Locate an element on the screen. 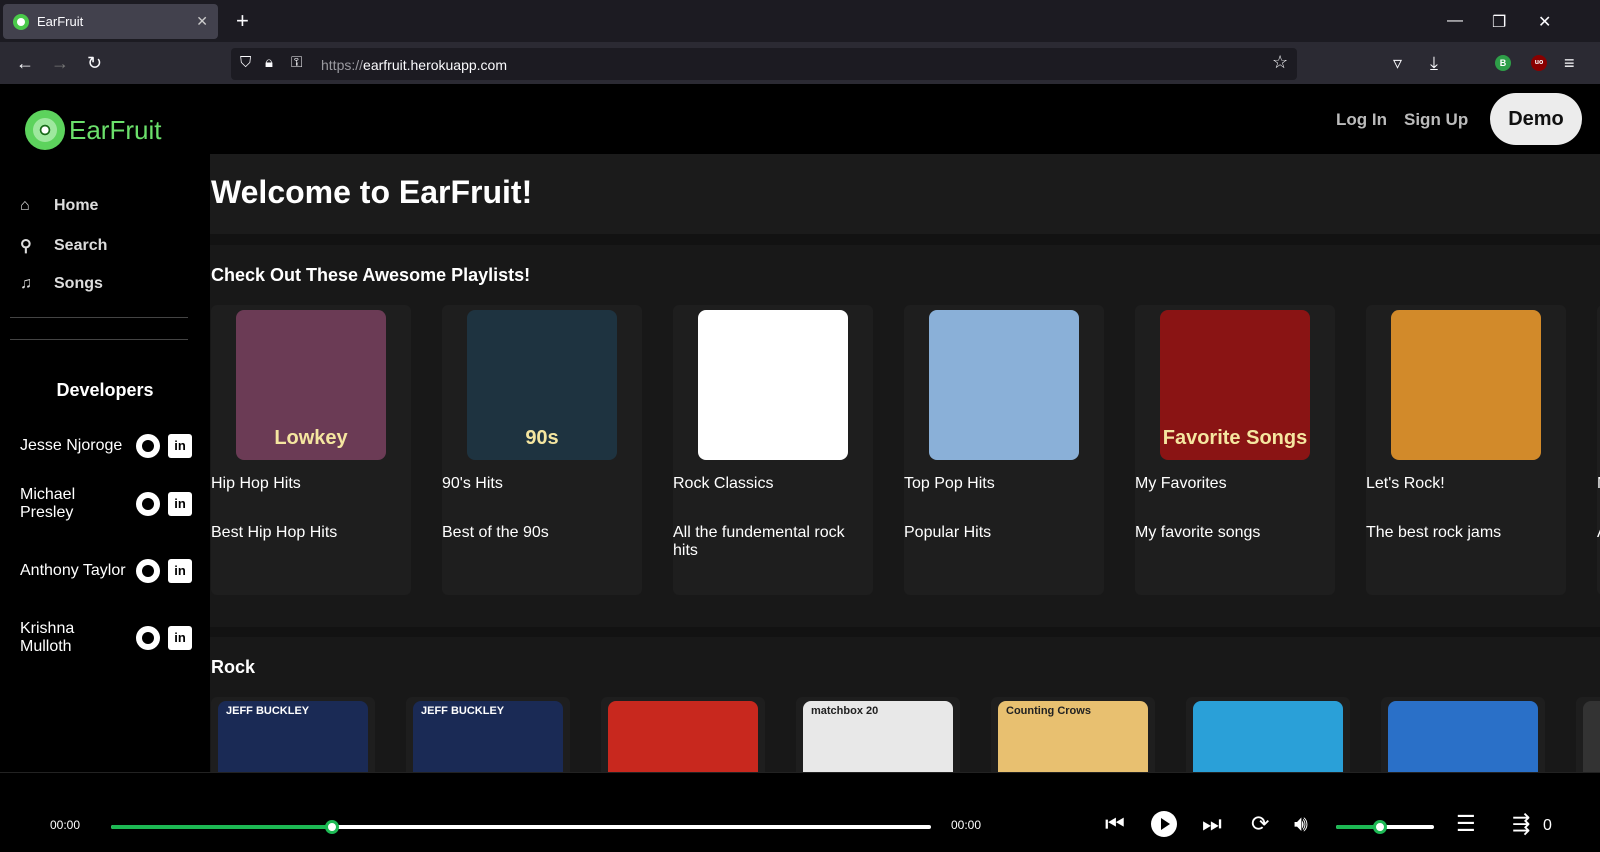 Image resolution: width=1600 pixels, height=852 pixels. playlist-card: Lowkey Hip Hop Hits Best Hip Hop Hits is located at coordinates (311, 450).